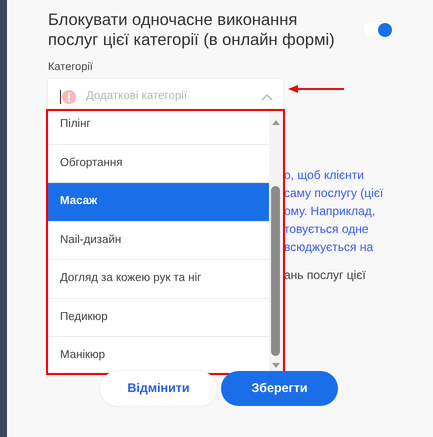 The image size is (433, 437). I want to click on warning-icon, so click(69, 97).